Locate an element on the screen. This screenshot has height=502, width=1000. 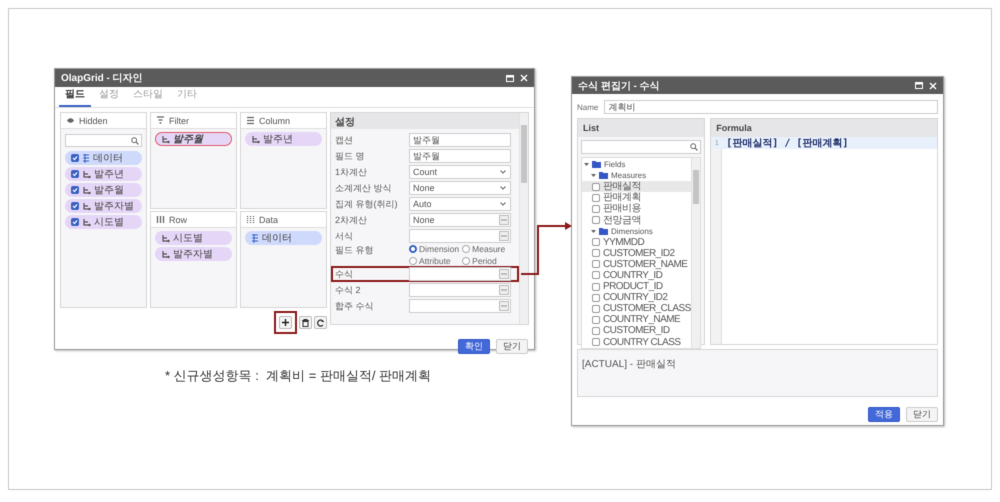
tree-item: PRODUCT_ID is located at coordinates (637, 286).